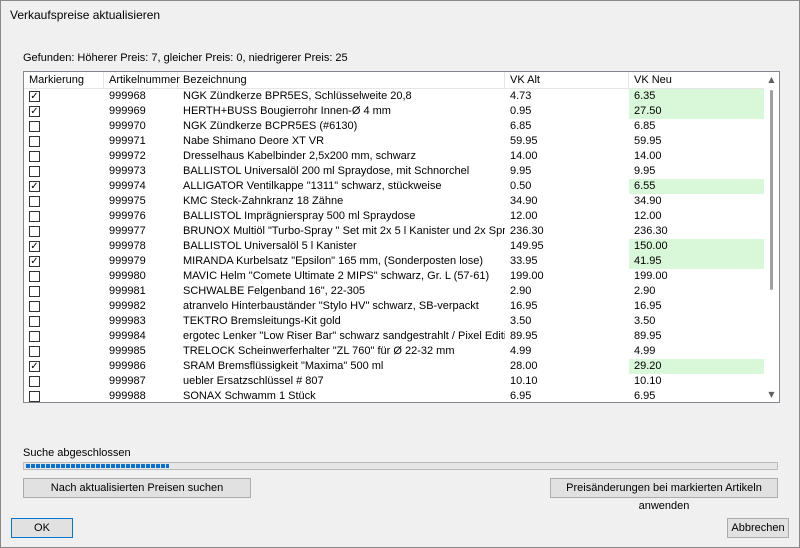  Describe the element at coordinates (85, 15) in the screenshot. I see `window-title: Verkaufspreise aktualisieren` at that location.